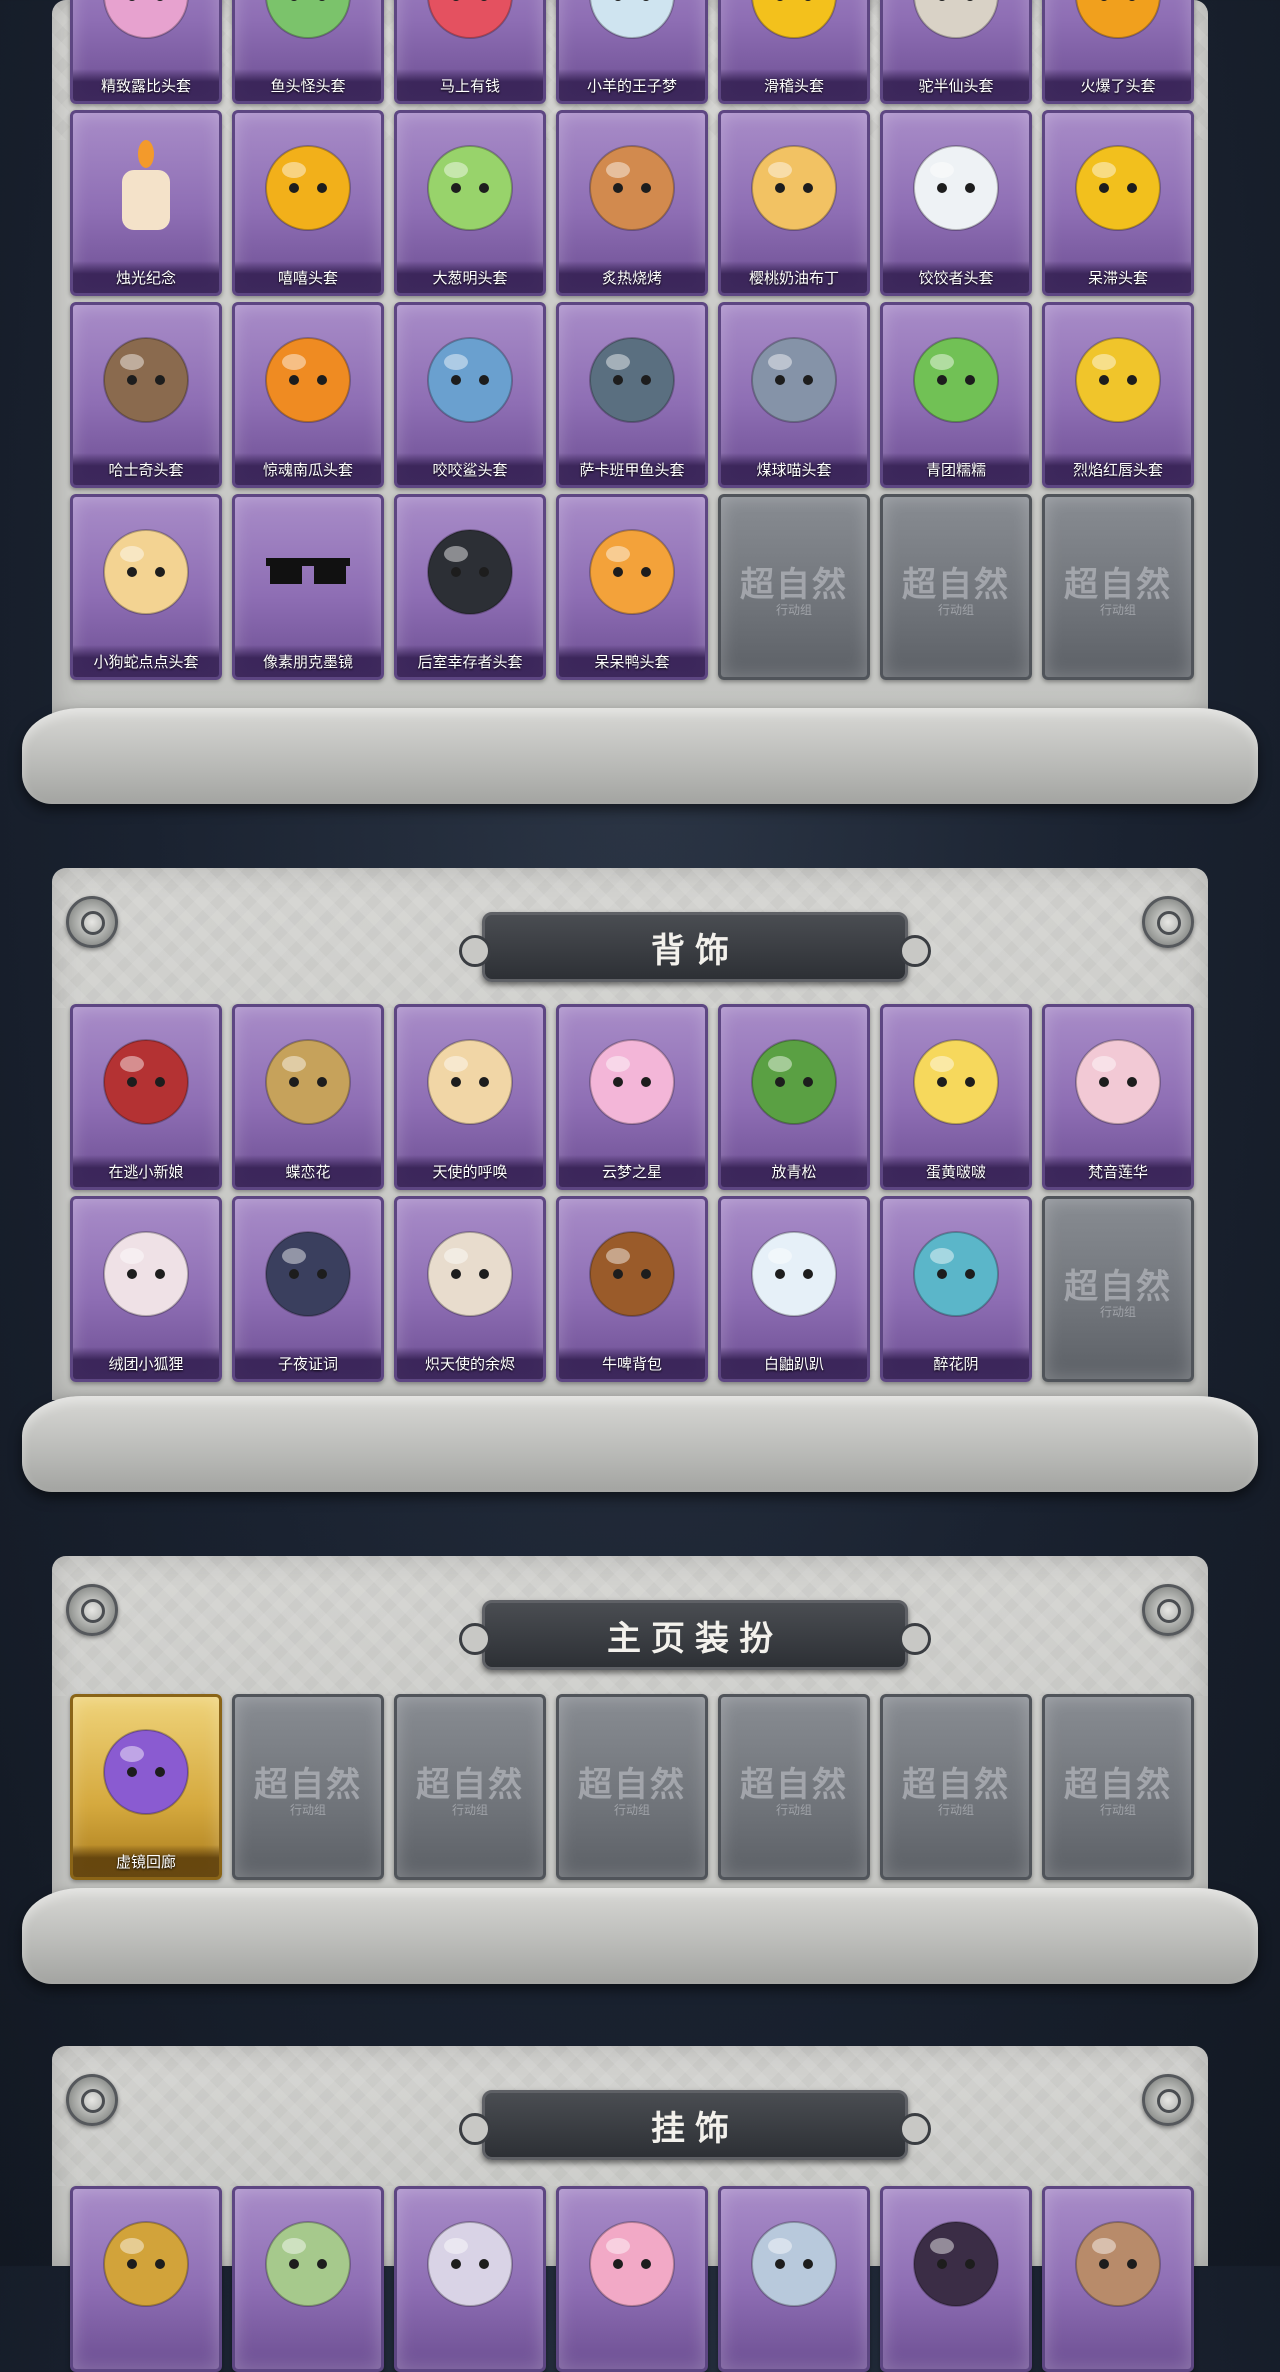  Describe the element at coordinates (146, 1363) in the screenshot. I see `item-name-label: 绒团小狐狸` at that location.